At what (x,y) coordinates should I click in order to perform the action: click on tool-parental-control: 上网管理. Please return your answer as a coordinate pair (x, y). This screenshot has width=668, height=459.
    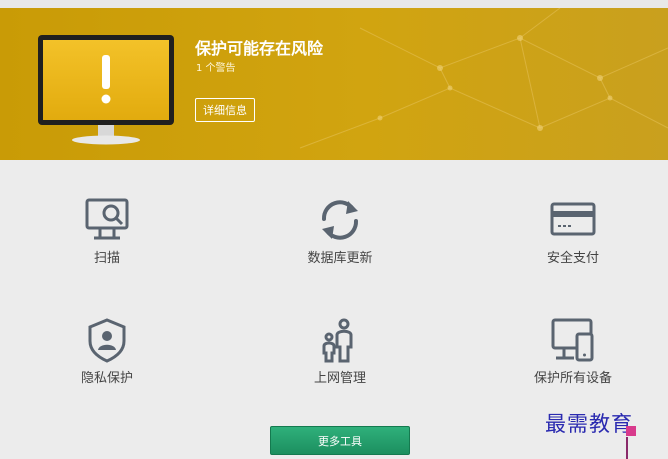
    Looking at the image, I should click on (340, 362).